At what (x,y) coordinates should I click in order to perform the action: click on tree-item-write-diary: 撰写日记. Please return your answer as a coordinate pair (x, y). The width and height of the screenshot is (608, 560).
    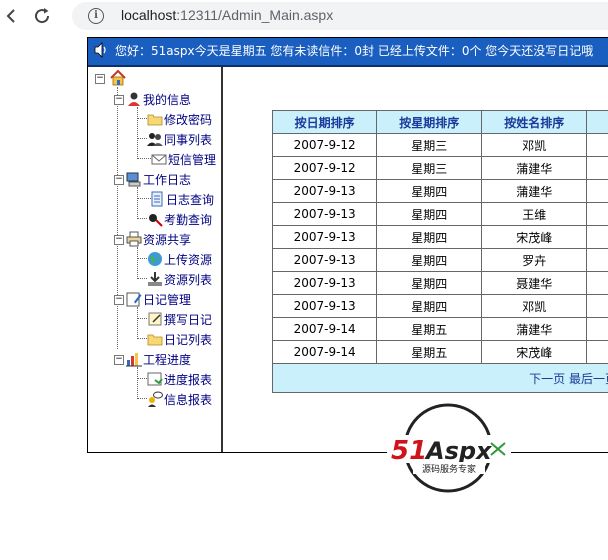
    Looking at the image, I should click on (179, 319).